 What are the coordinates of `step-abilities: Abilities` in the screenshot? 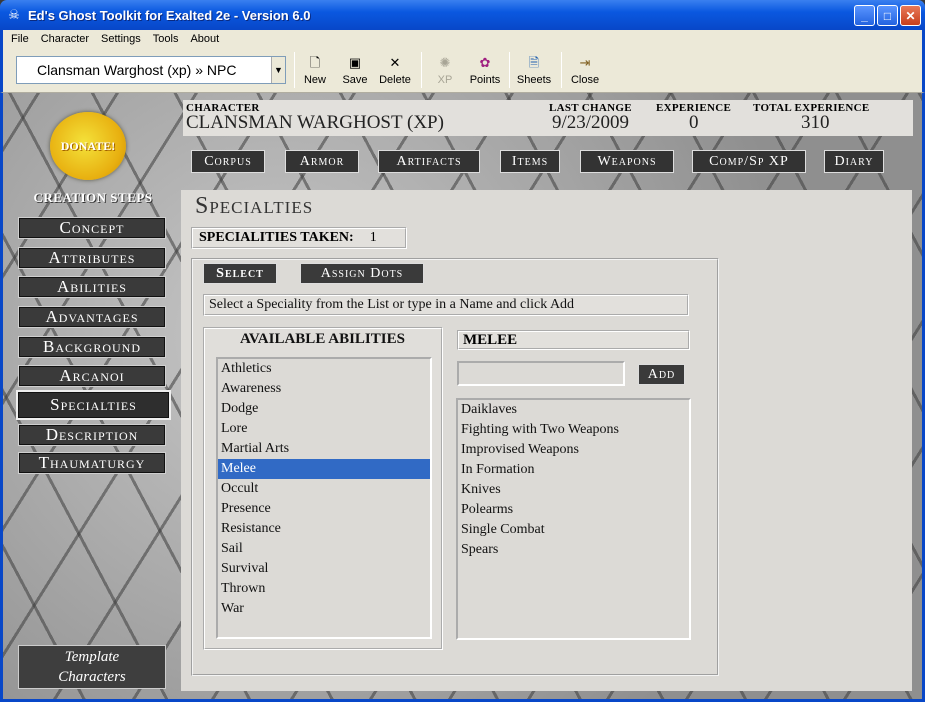 It's located at (92, 287).